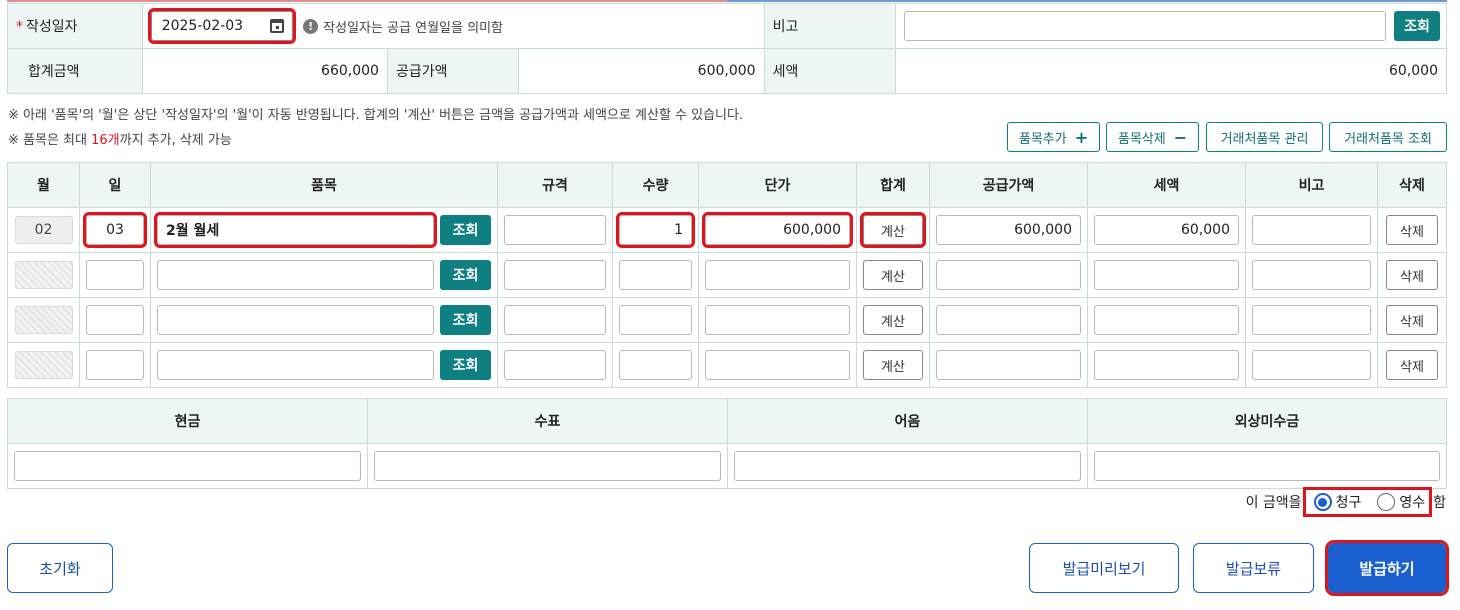 Image resolution: width=1460 pixels, height=610 pixels. Describe the element at coordinates (1053, 137) in the screenshot. I see `add-item-button: 품목추가 +` at that location.